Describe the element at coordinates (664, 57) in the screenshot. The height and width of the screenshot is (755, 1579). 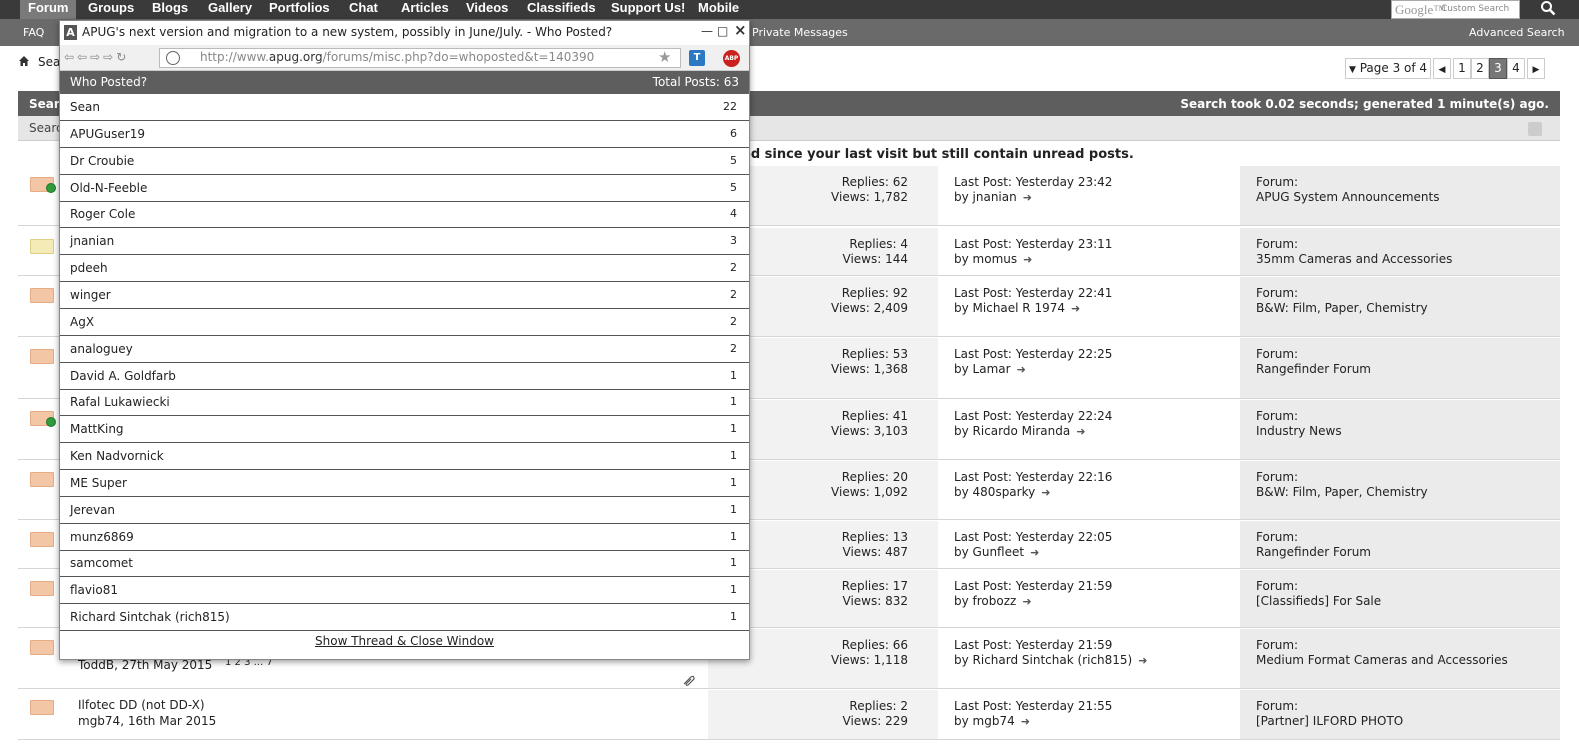
I see `star-icon: ★` at that location.